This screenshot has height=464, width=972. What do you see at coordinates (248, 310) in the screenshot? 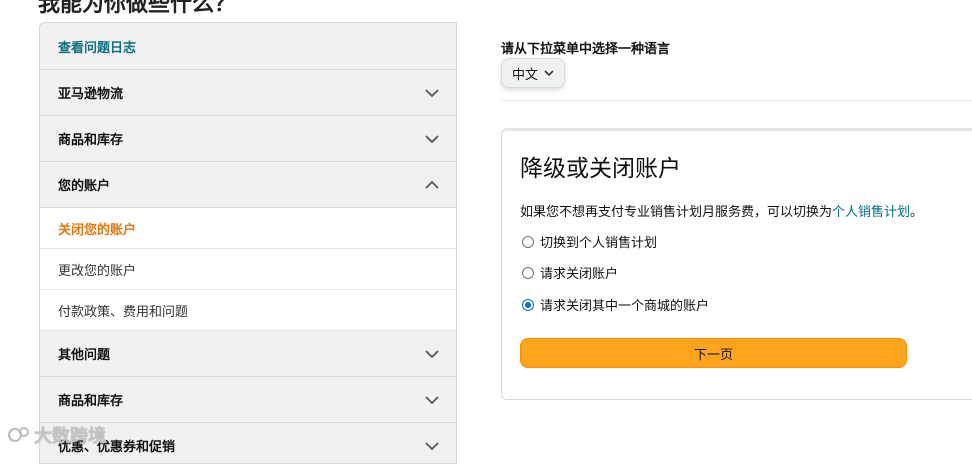
I see `sidebar-subitem-payment-policy: 付款政策、费用和问题` at bounding box center [248, 310].